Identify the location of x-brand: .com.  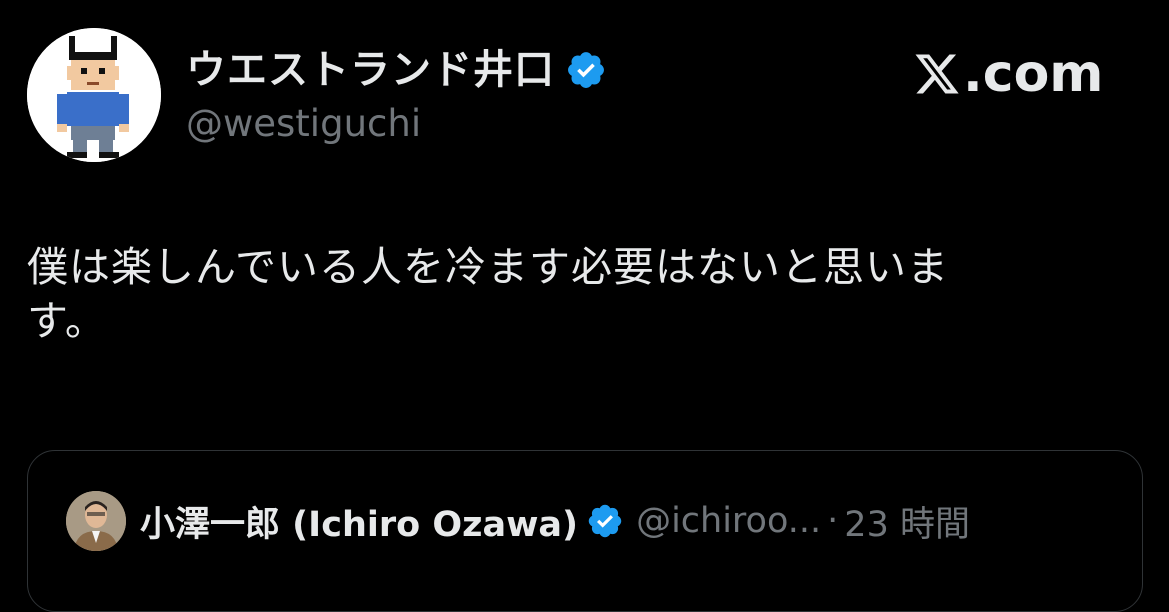
(1008, 74).